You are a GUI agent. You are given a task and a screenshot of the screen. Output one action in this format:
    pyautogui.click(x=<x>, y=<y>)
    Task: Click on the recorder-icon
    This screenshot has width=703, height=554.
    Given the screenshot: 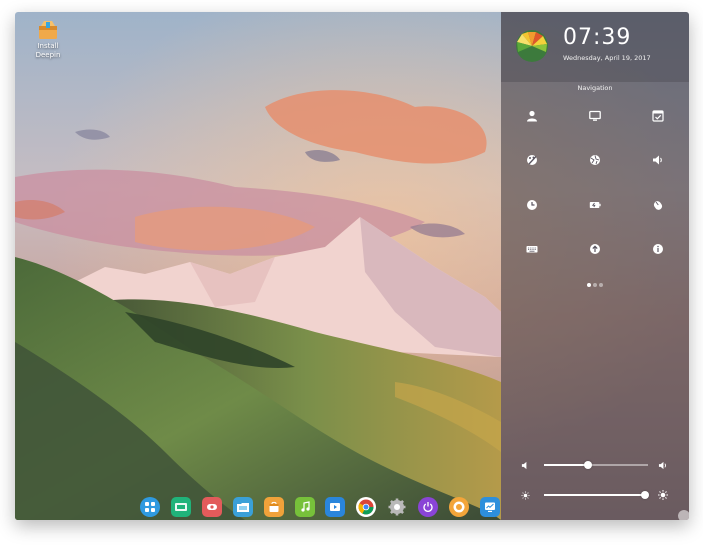 What is the action you would take?
    pyautogui.click(x=212, y=507)
    